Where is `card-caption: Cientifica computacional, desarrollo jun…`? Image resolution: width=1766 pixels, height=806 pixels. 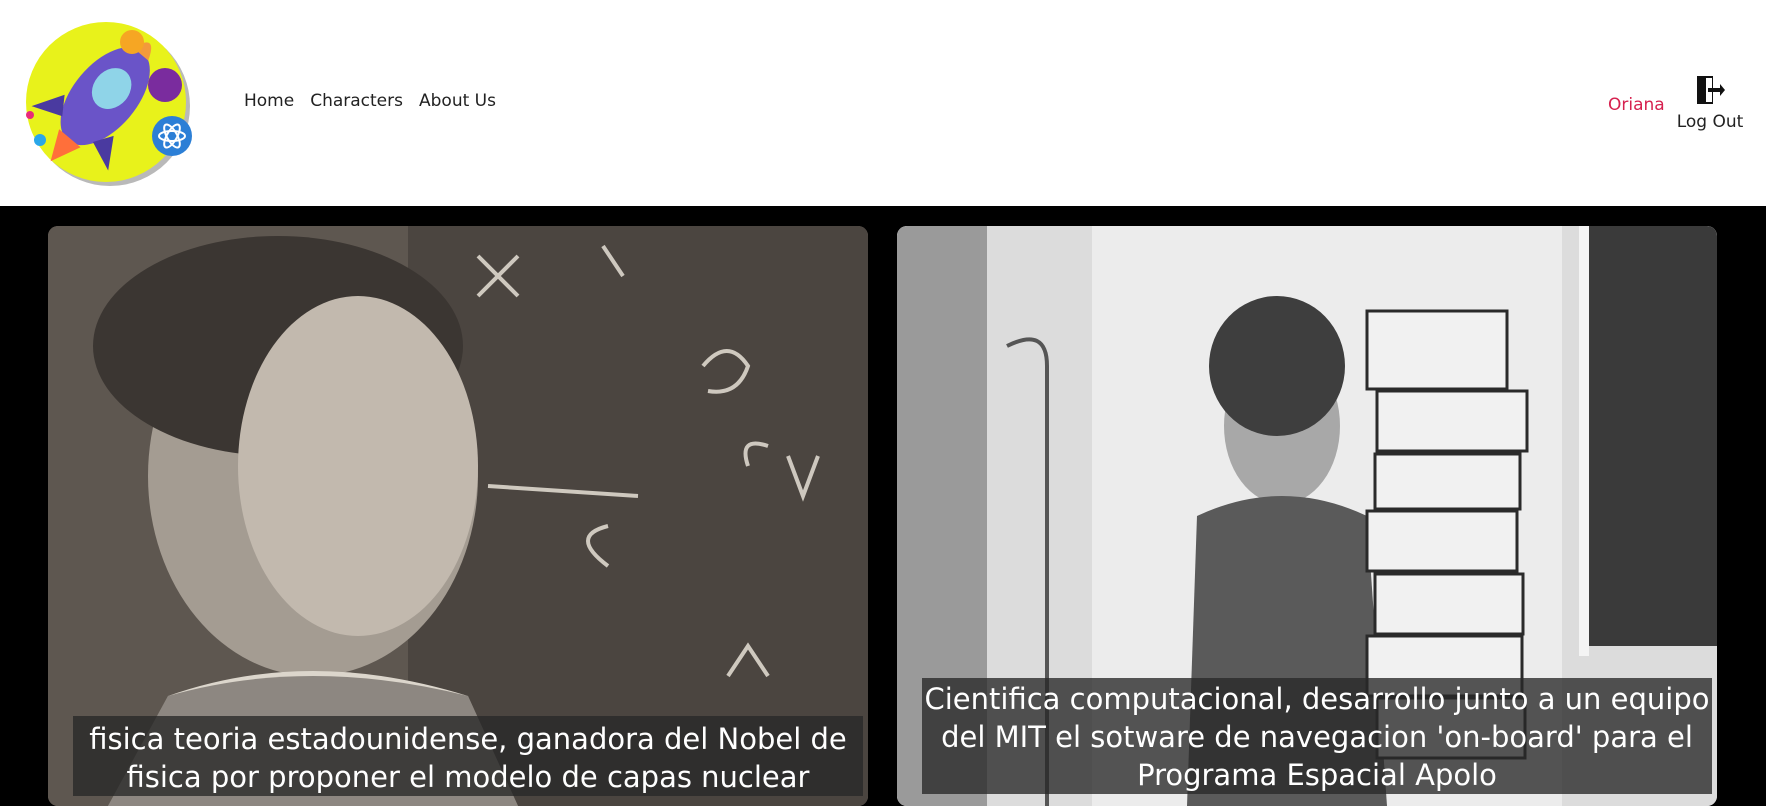
card-caption: Cientifica computacional, desarrollo jun… is located at coordinates (1317, 736).